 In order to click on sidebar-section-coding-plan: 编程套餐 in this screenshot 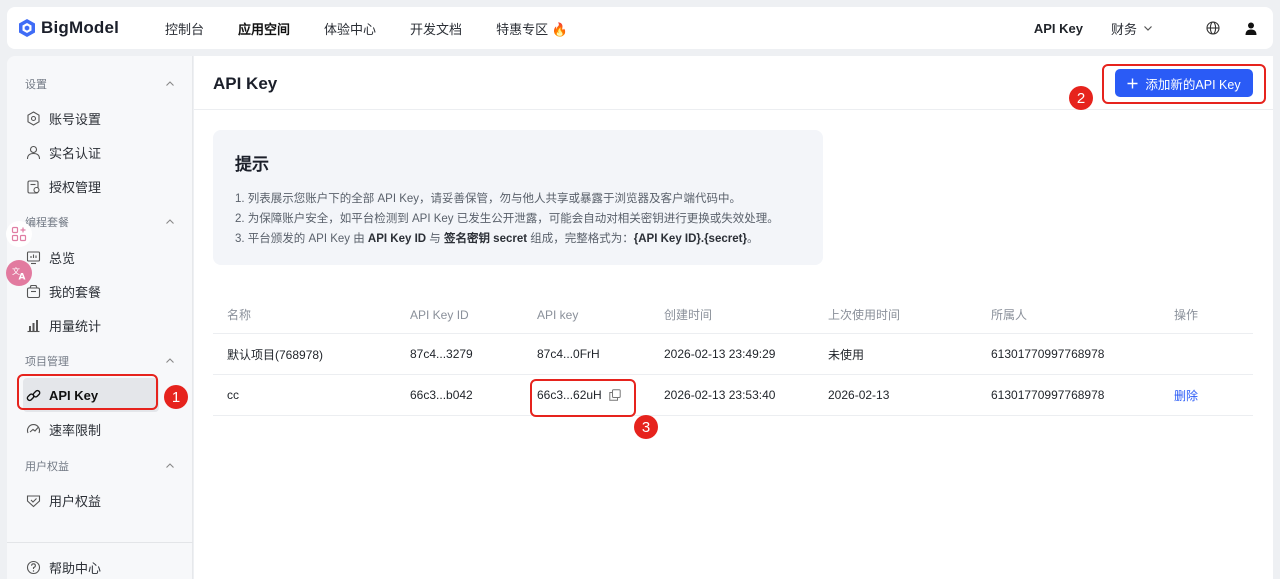, I will do `click(100, 222)`.